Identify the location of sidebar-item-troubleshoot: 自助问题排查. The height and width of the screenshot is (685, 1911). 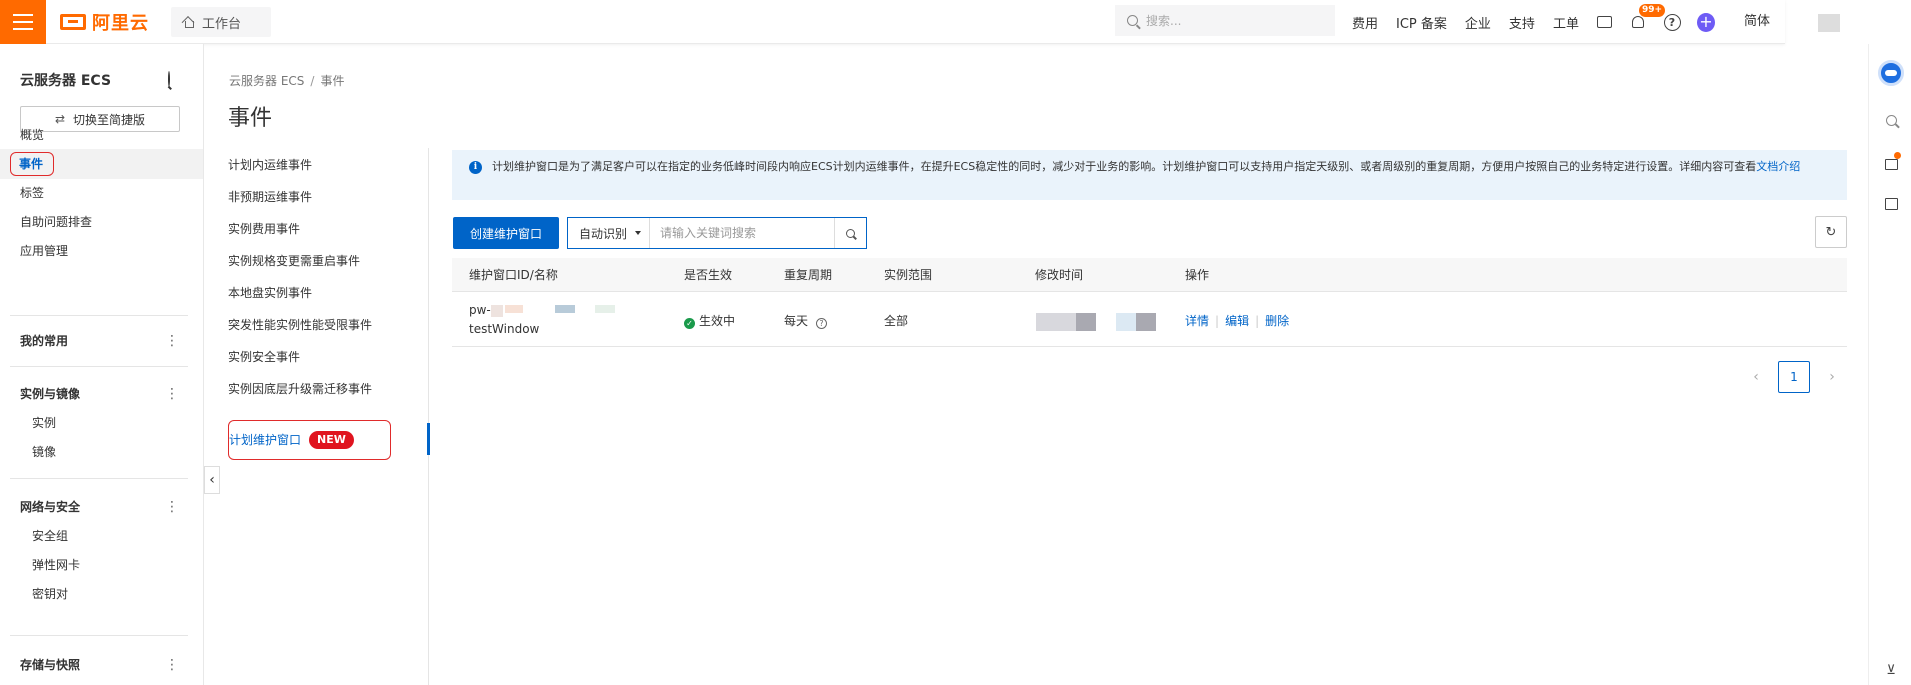
(101, 222).